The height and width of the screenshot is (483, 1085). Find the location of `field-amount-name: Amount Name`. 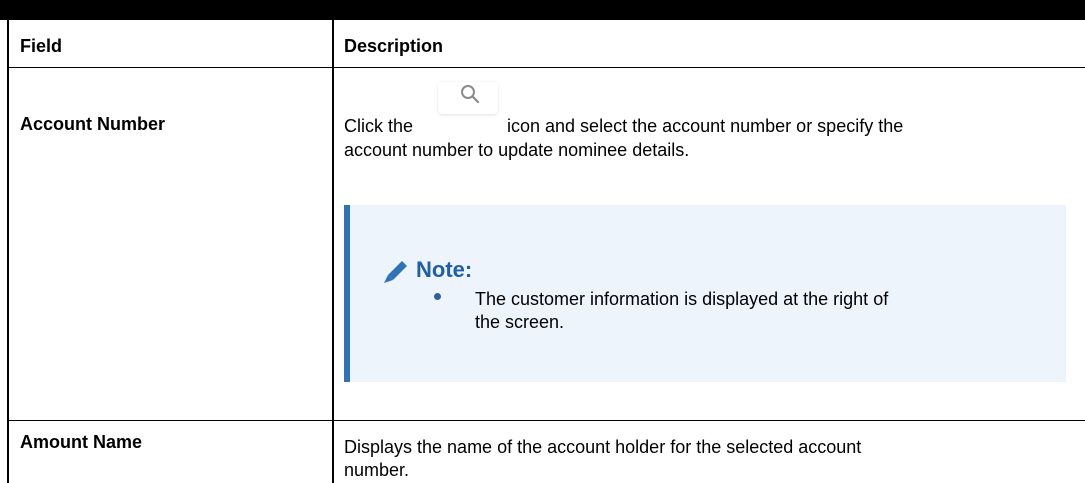

field-amount-name: Amount Name is located at coordinates (81, 442).